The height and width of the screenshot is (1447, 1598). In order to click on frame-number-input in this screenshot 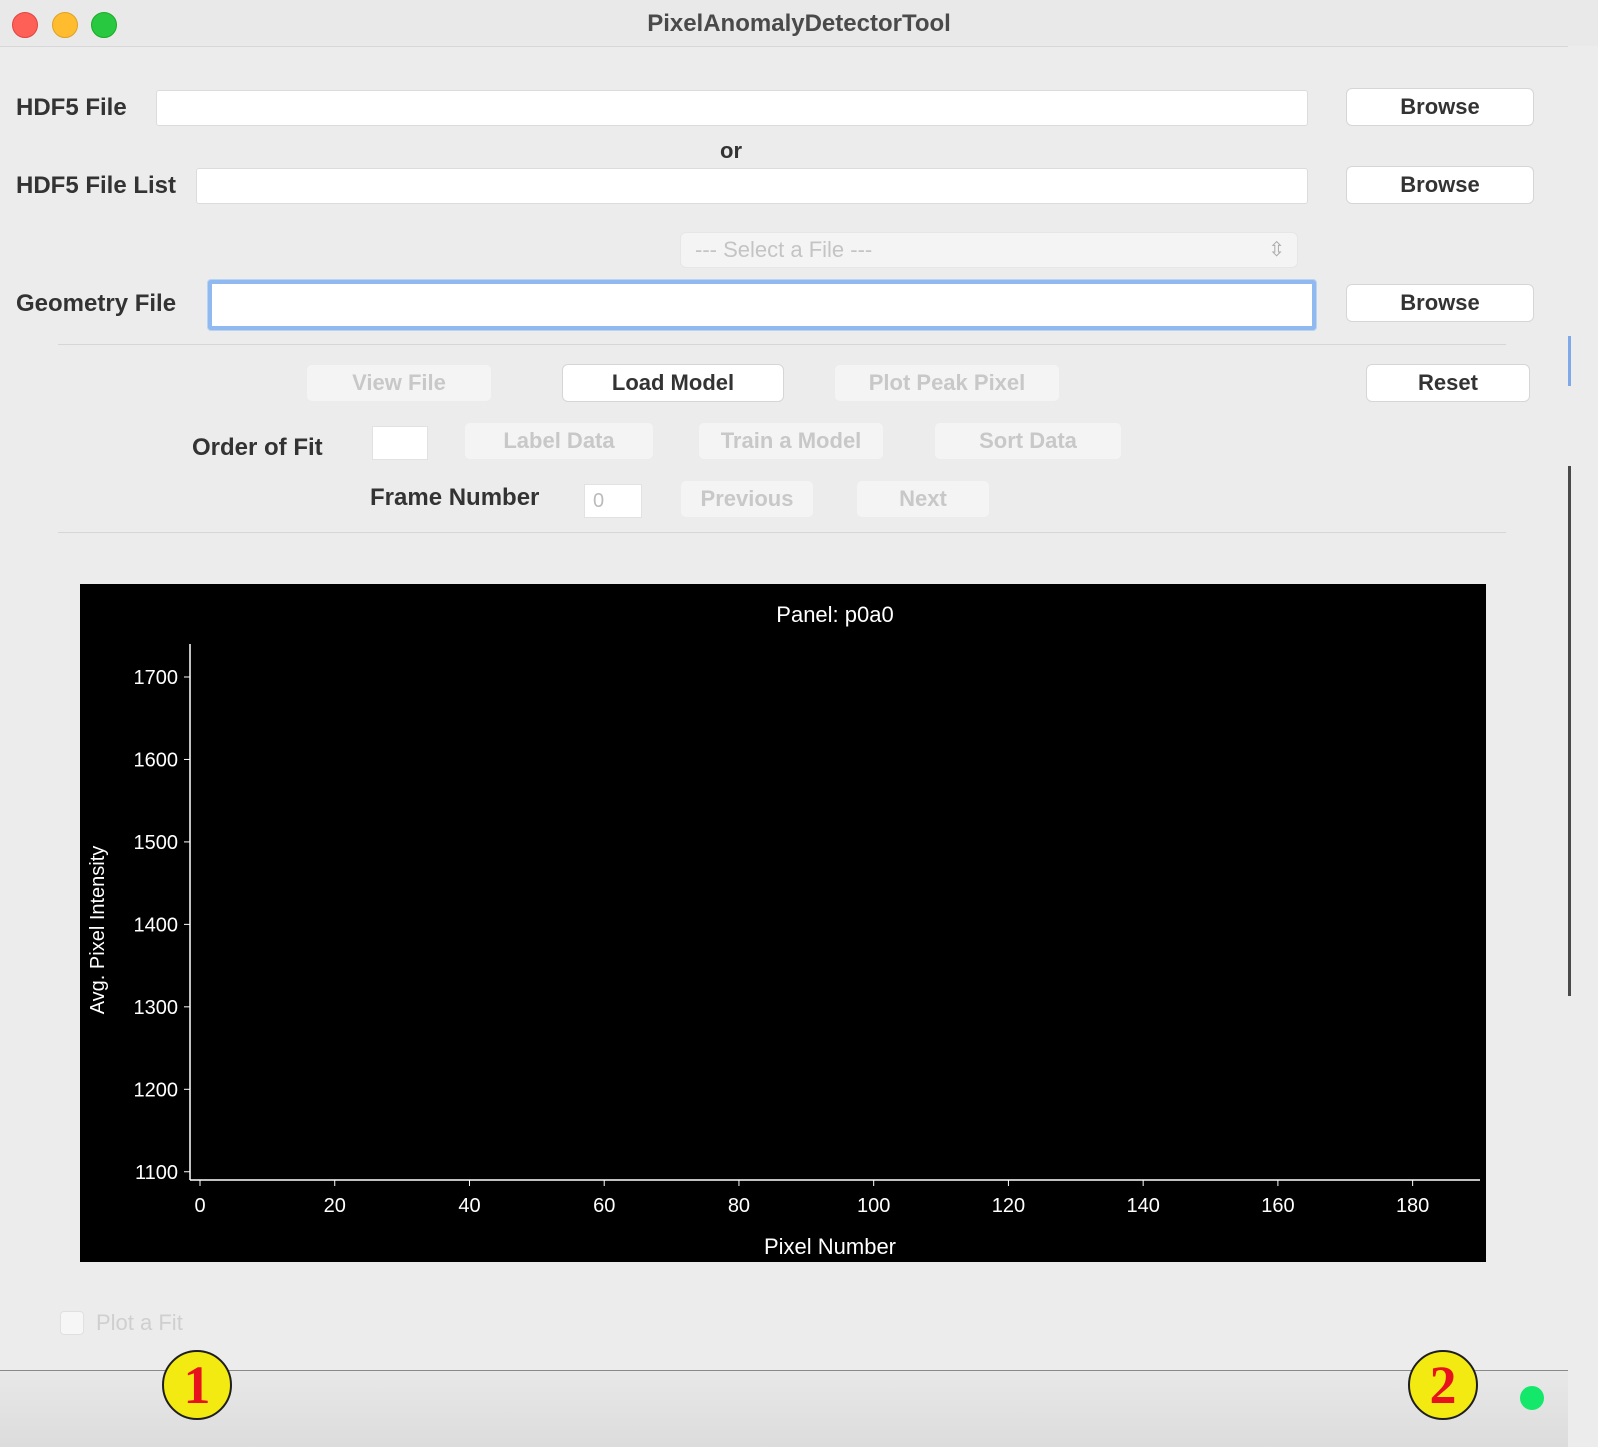, I will do `click(613, 501)`.